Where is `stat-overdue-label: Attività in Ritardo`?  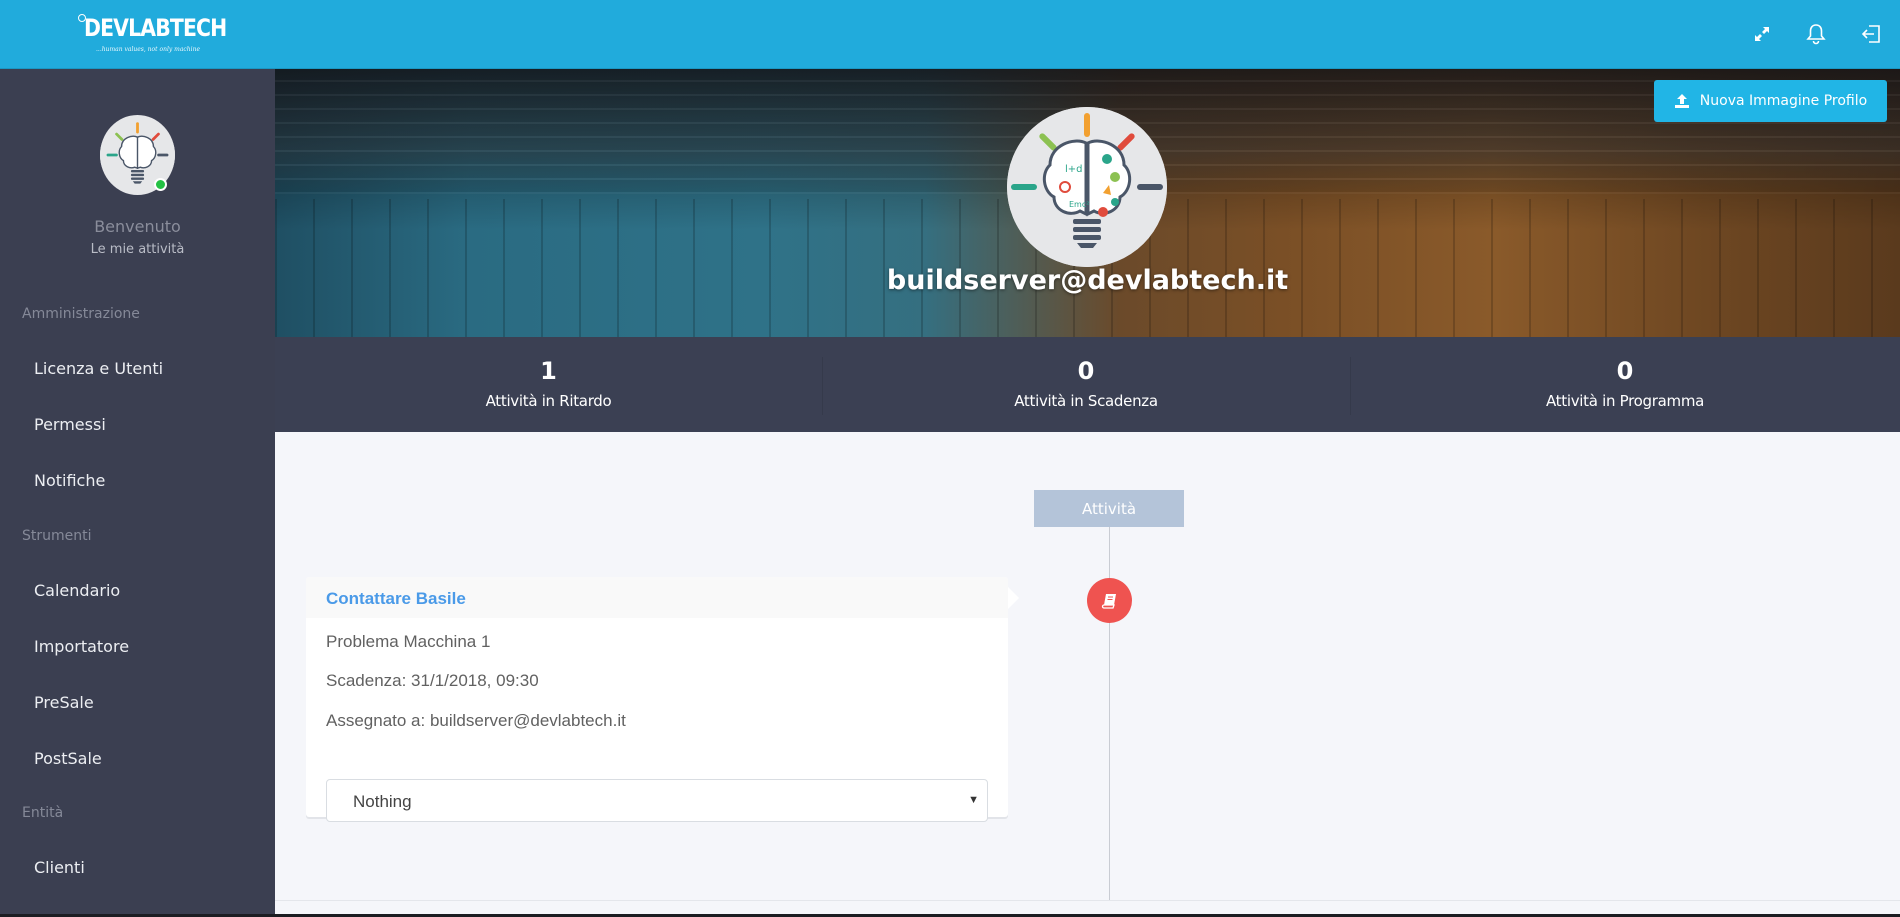
stat-overdue-label: Attività in Ritardo is located at coordinates (548, 401).